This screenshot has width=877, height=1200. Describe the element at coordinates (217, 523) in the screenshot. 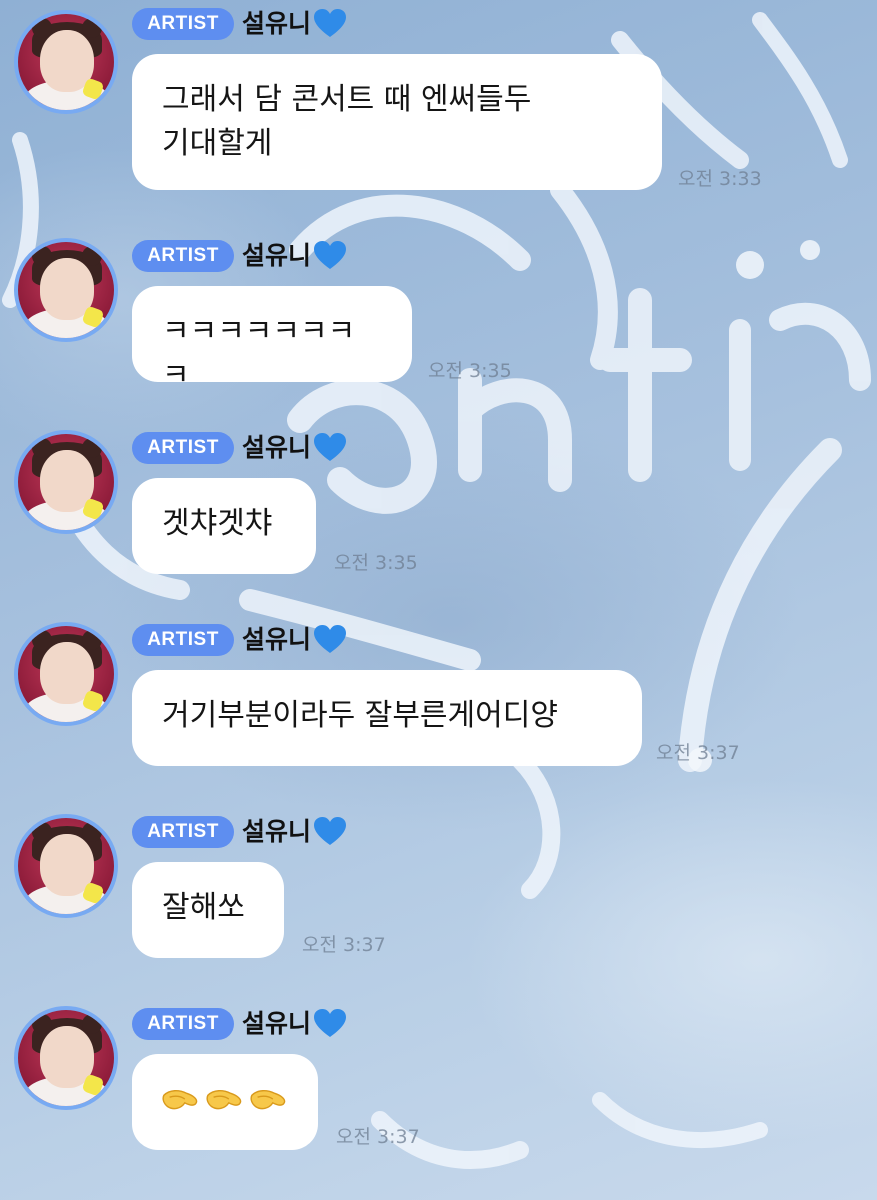

I see `message-text-line: 겟챠겟챠` at that location.